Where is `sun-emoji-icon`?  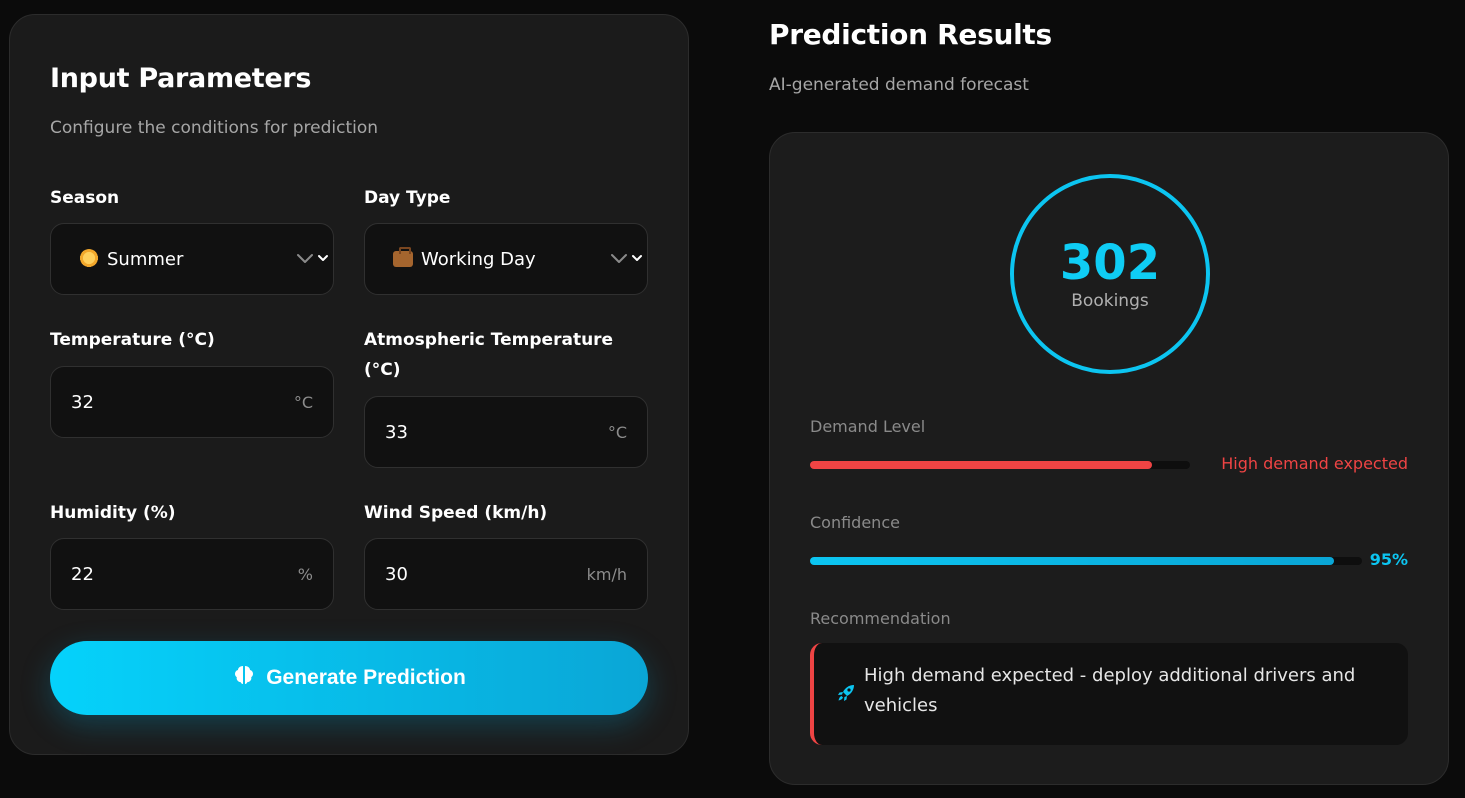 sun-emoji-icon is located at coordinates (89, 259).